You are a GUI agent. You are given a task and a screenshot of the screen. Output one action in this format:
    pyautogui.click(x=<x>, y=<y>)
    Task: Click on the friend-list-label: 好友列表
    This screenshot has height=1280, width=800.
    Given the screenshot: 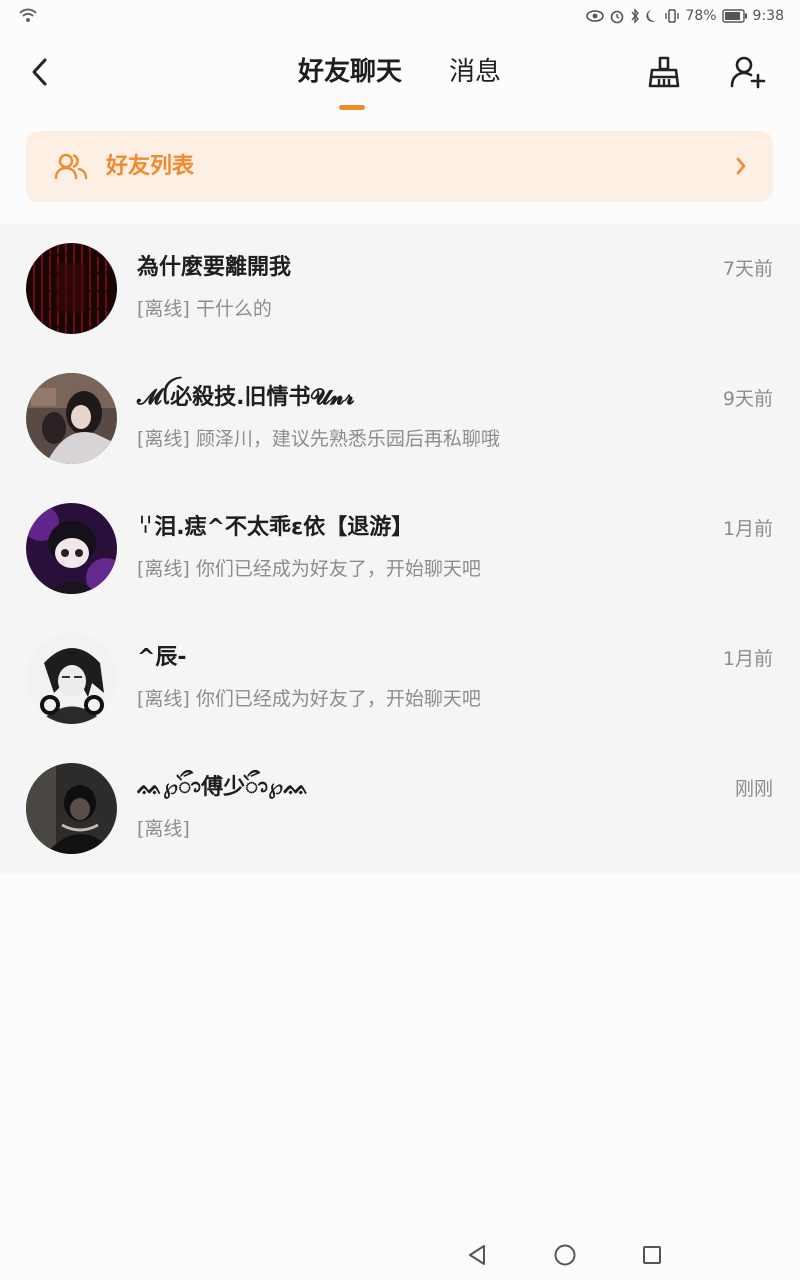 What is the action you would take?
    pyautogui.click(x=150, y=166)
    